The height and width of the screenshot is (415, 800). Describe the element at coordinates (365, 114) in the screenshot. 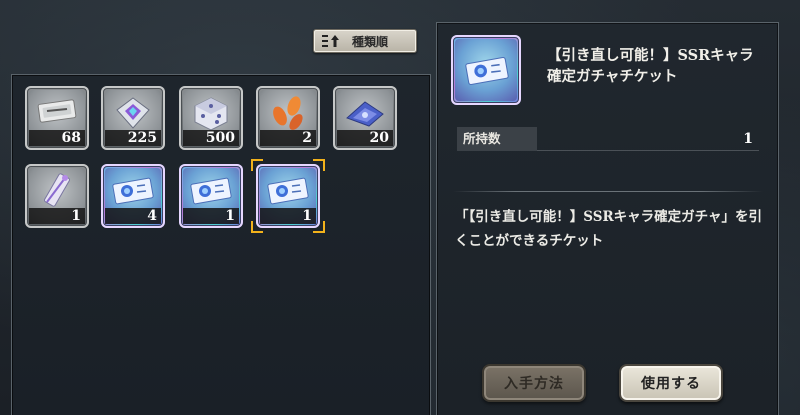

I see `blue-paper-icon` at that location.